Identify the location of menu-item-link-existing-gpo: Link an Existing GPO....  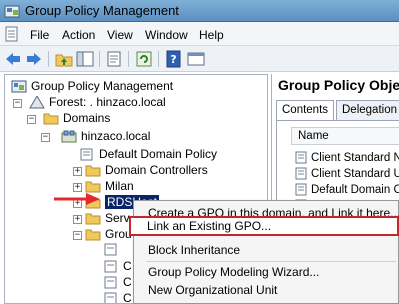
(264, 226).